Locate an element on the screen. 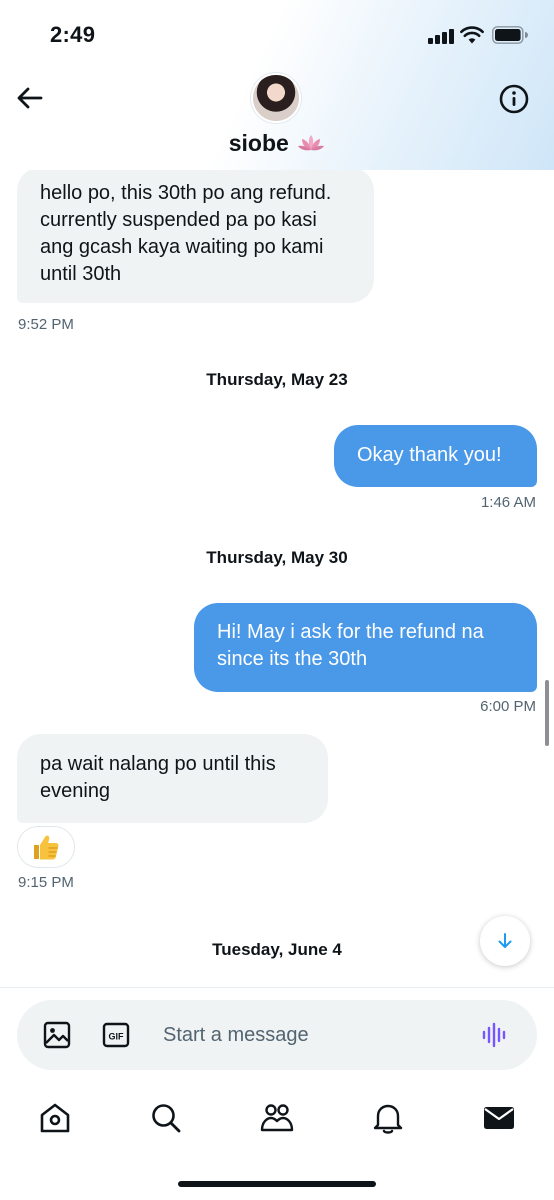 This screenshot has width=554, height=1200. date-separator: Thursday, May 30 is located at coordinates (277, 557).